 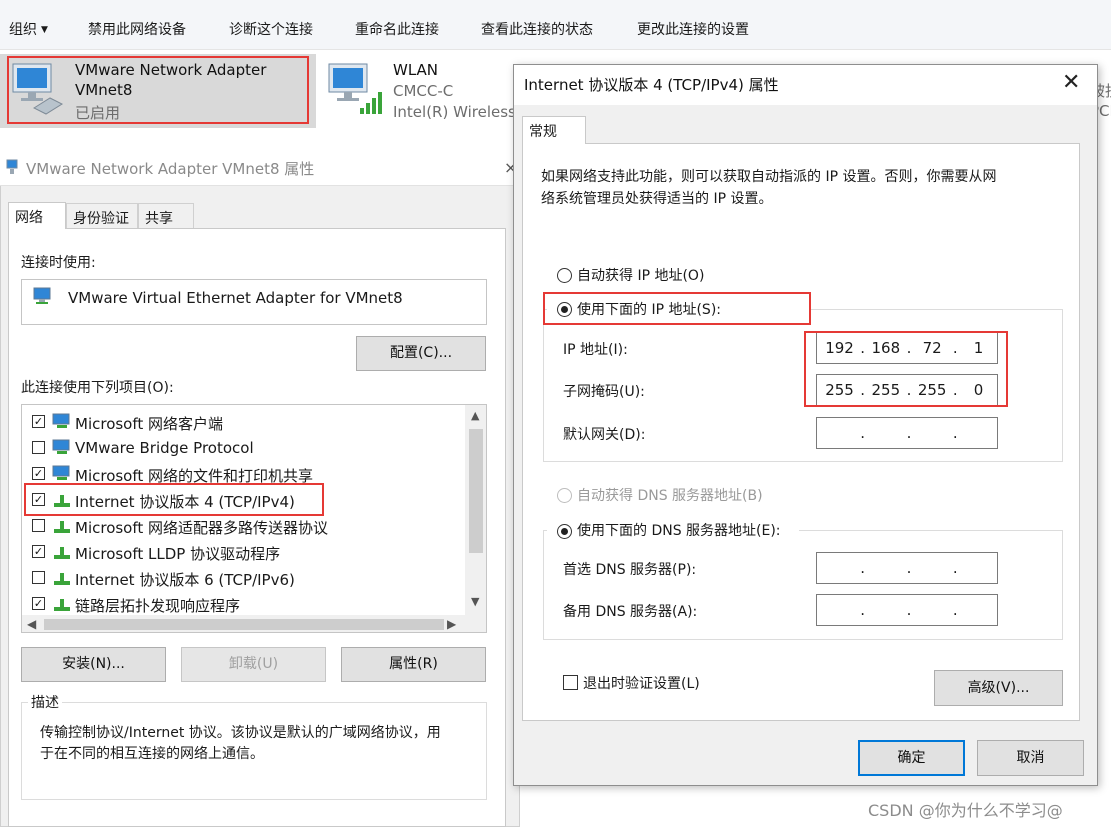 I want to click on validate-checkbox, so click(x=570, y=682).